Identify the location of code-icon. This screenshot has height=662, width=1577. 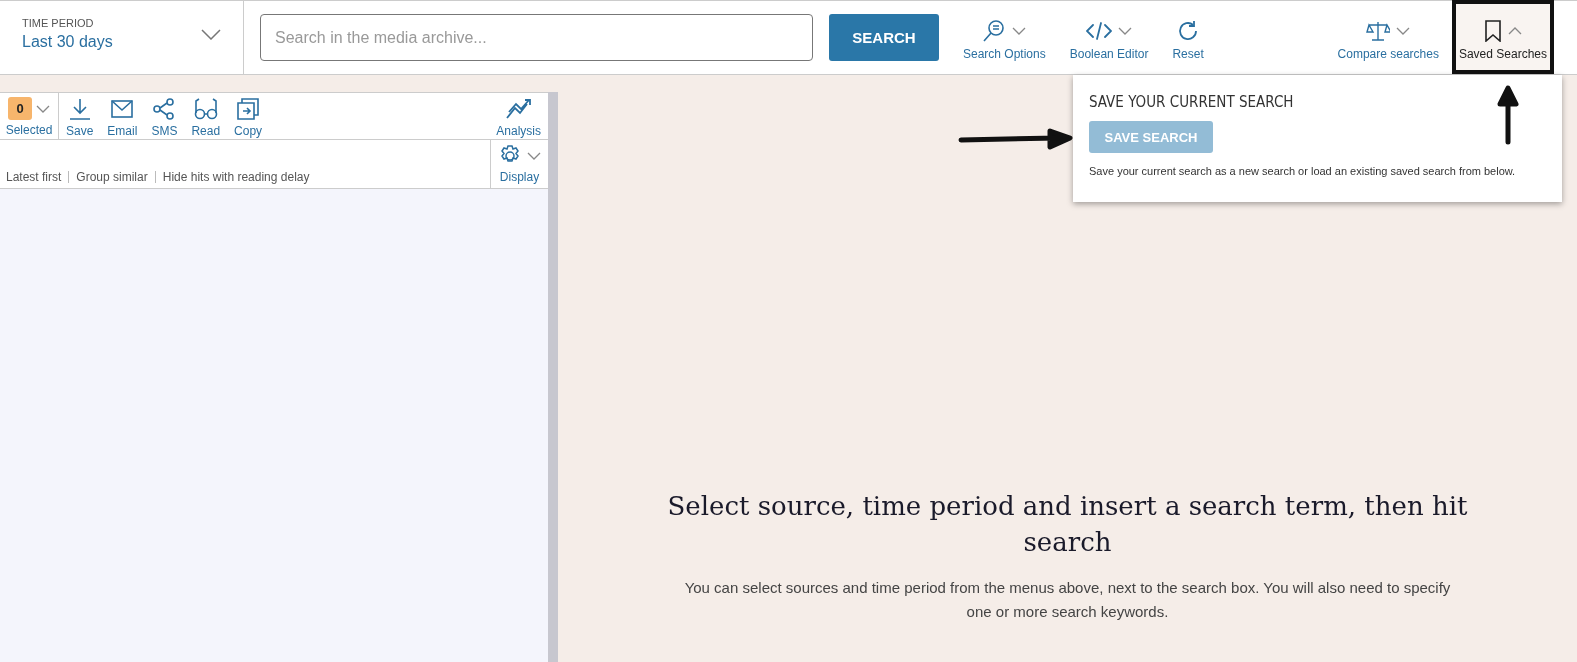
(1099, 31).